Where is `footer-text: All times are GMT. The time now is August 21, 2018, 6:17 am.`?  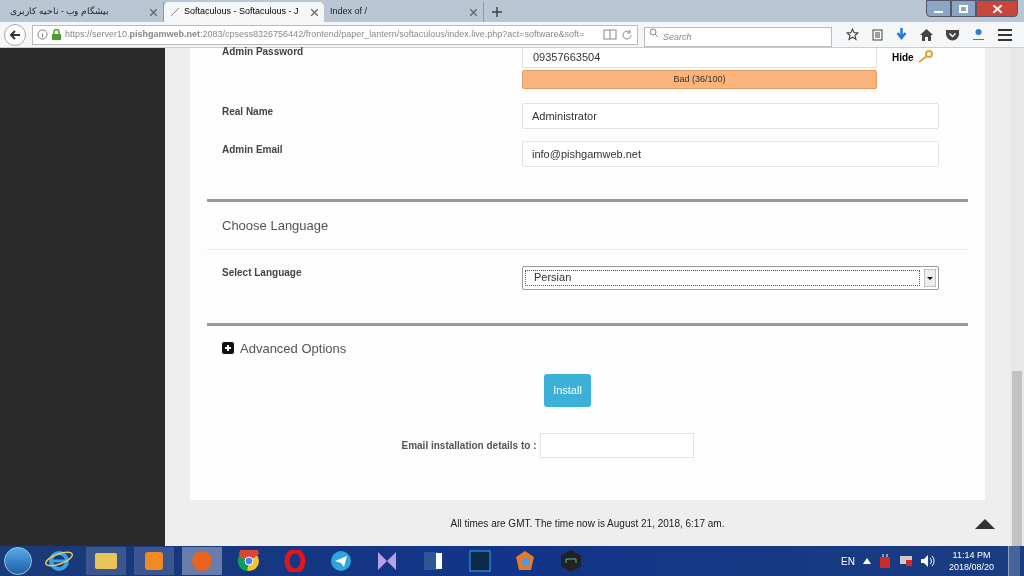
footer-text: All times are GMT. The time now is August 21, 2018, 6:17 am. is located at coordinates (587, 523).